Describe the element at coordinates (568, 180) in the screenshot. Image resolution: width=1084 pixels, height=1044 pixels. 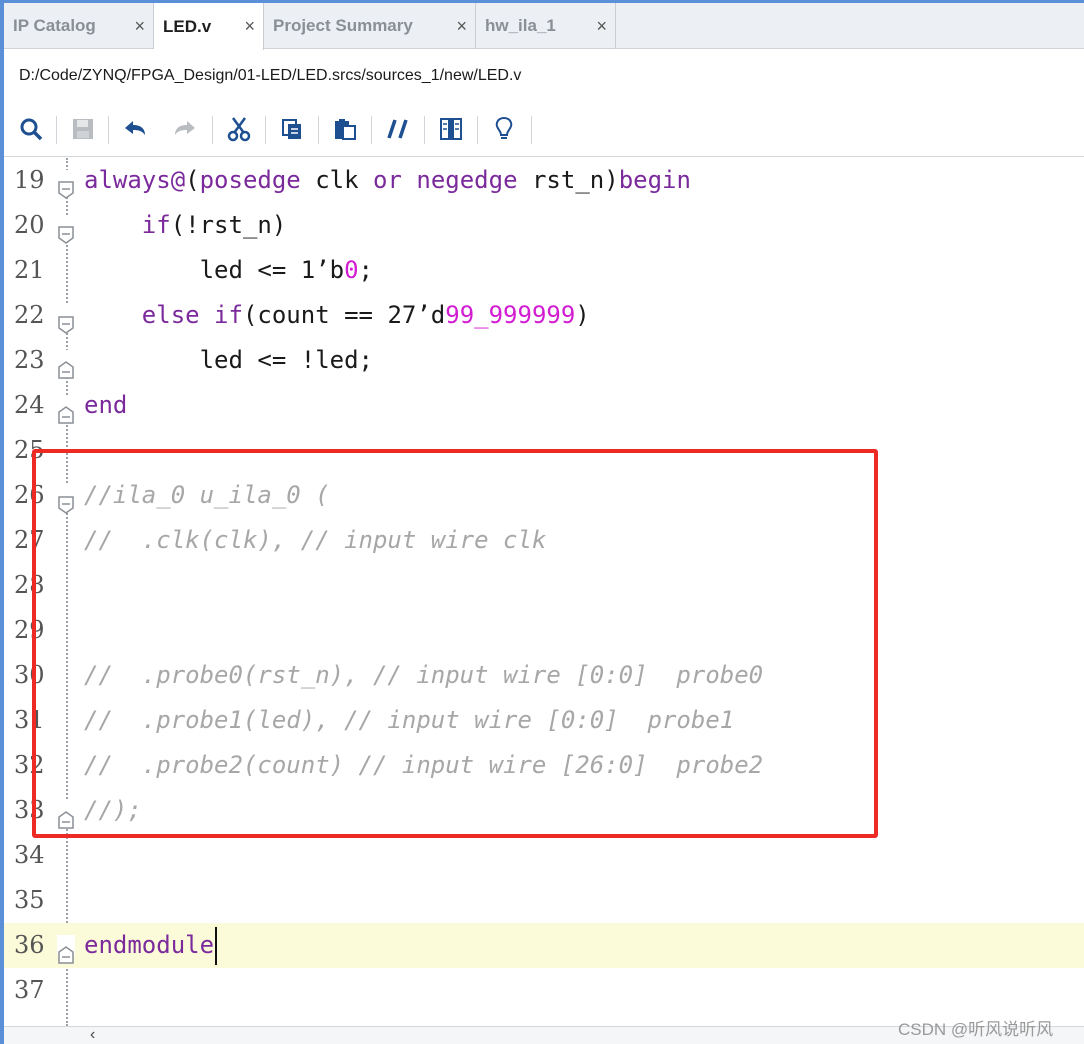
I see `code-token: rst_n)` at that location.